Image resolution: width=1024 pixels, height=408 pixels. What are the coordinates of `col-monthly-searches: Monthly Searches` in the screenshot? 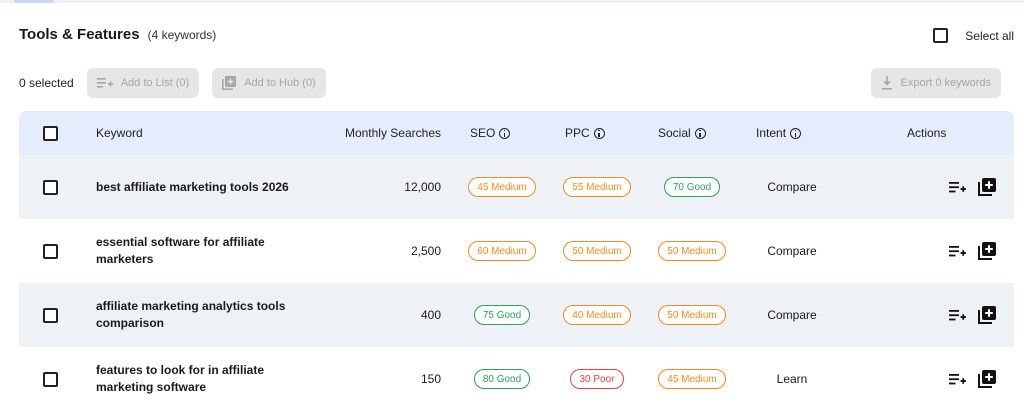 It's located at (393, 133).